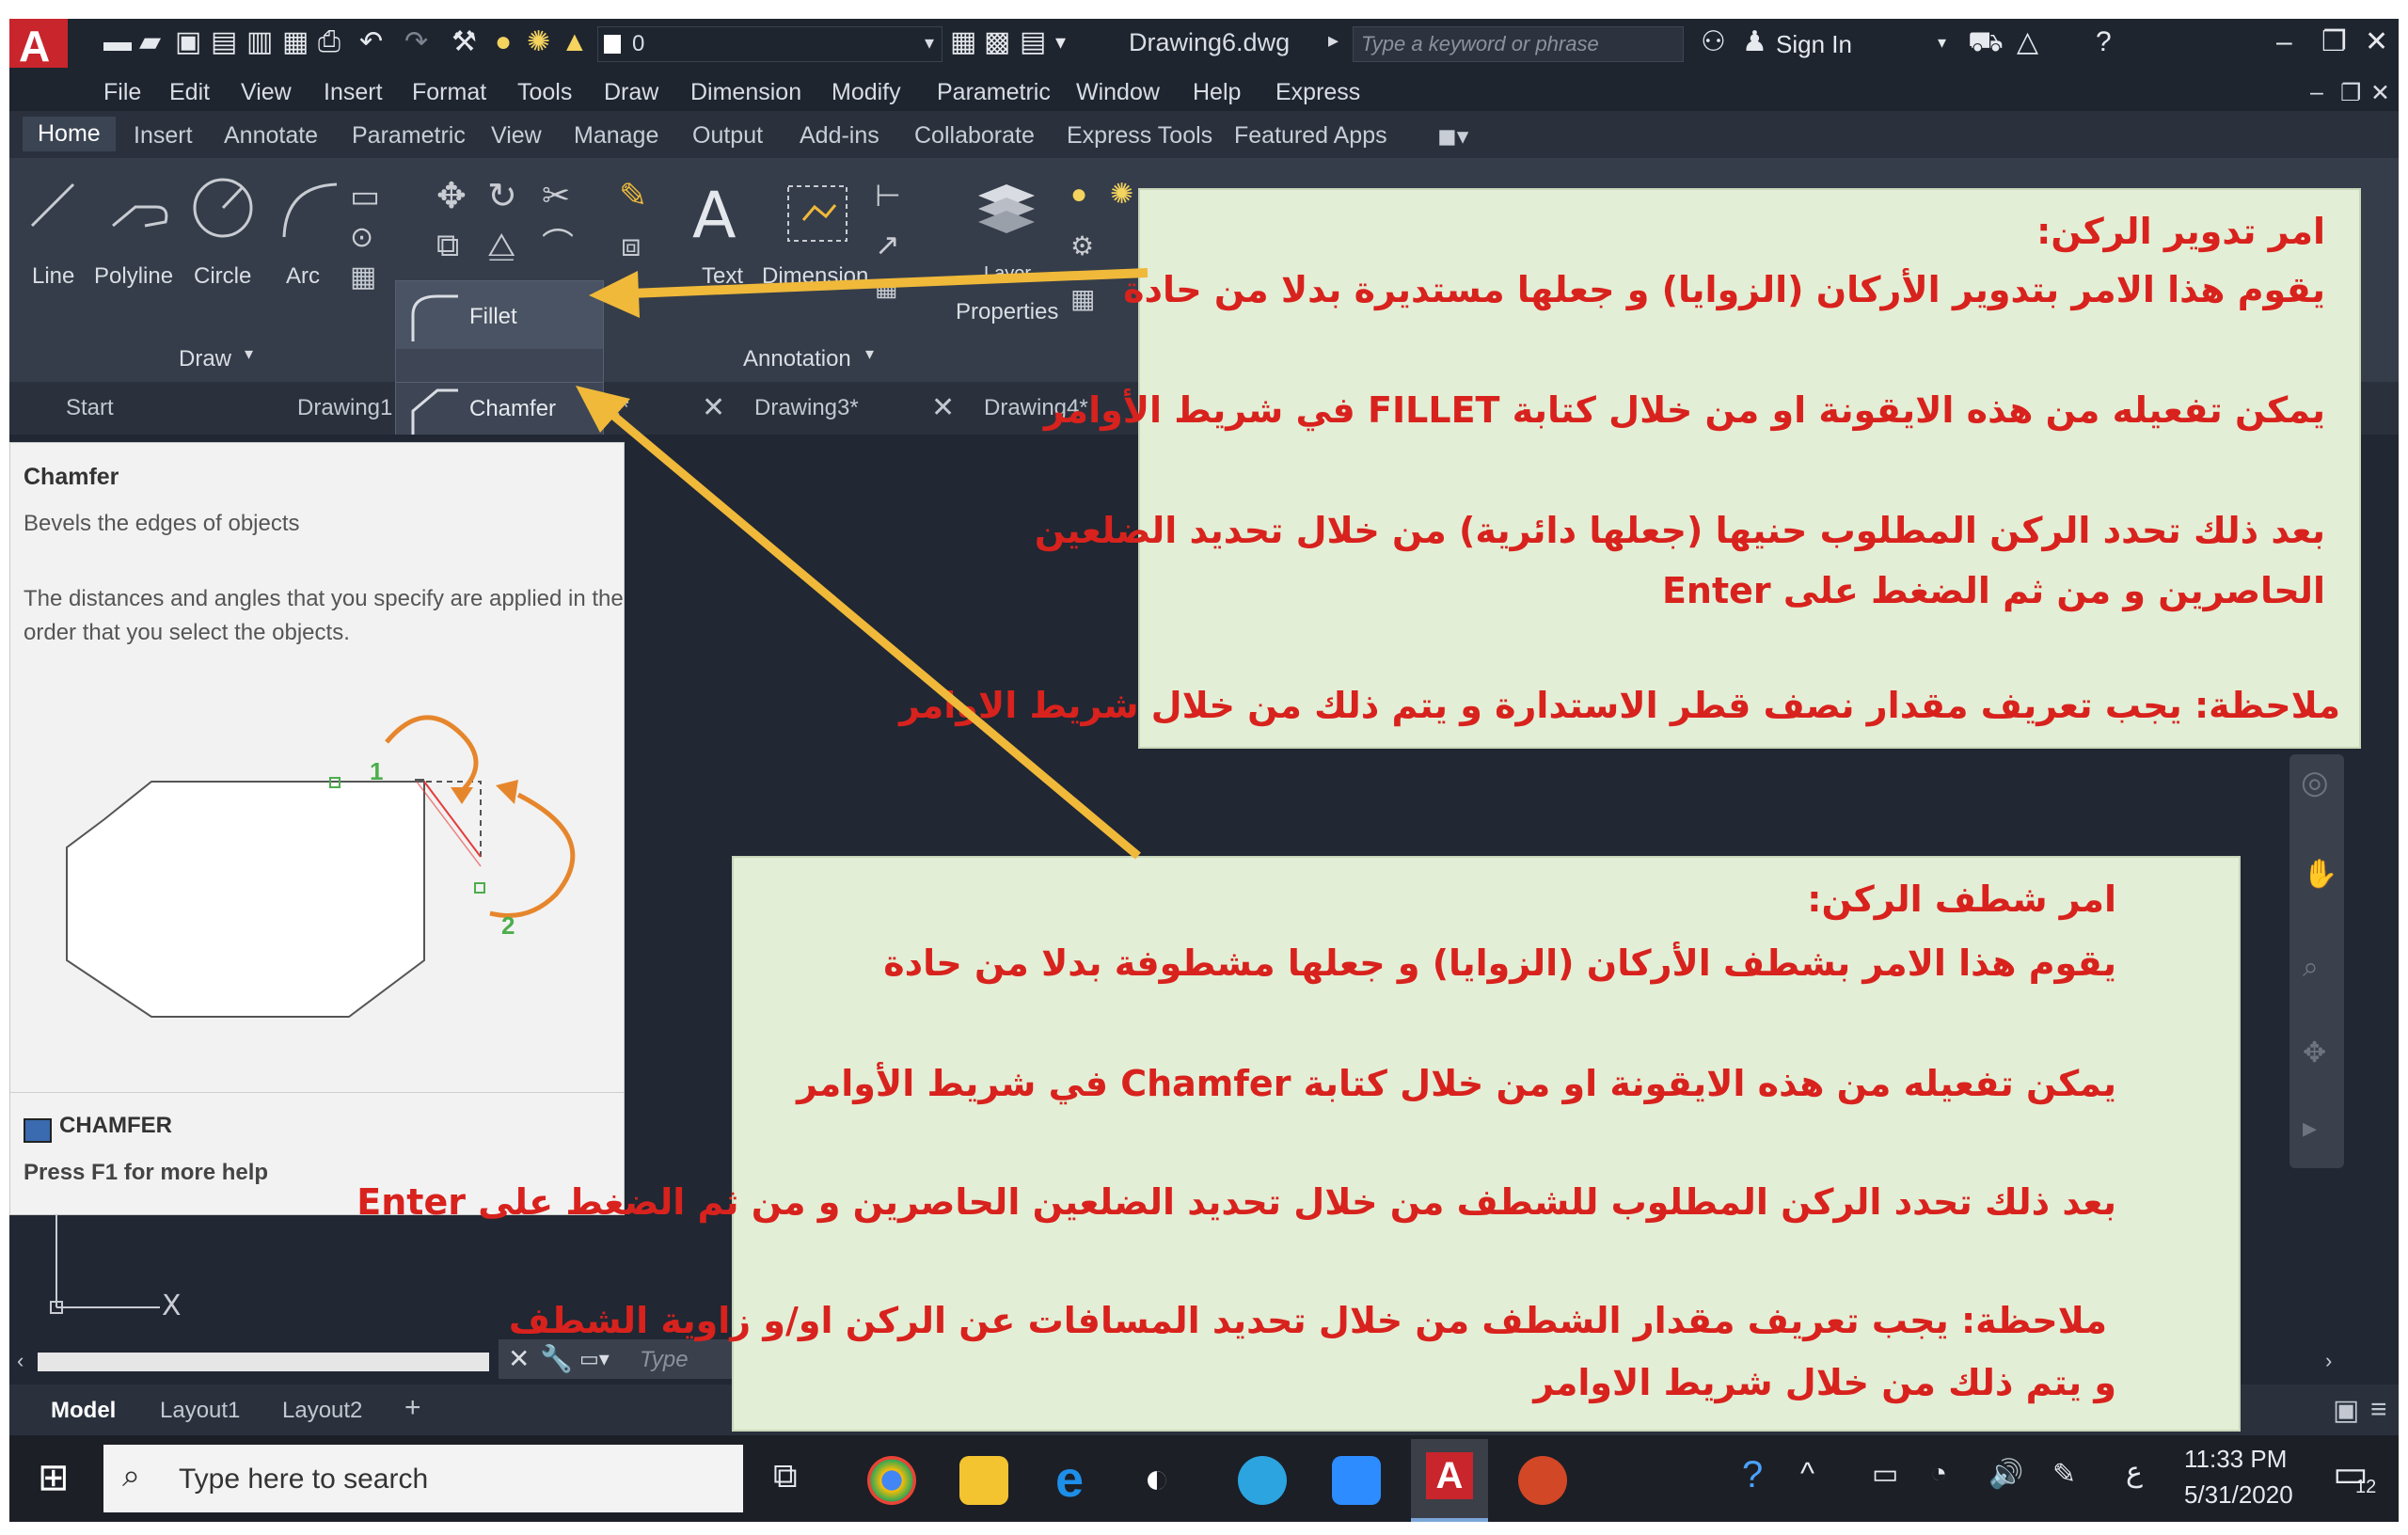 The image size is (2408, 1535). What do you see at coordinates (615, 294) in the screenshot?
I see `fillet-arrowhead` at bounding box center [615, 294].